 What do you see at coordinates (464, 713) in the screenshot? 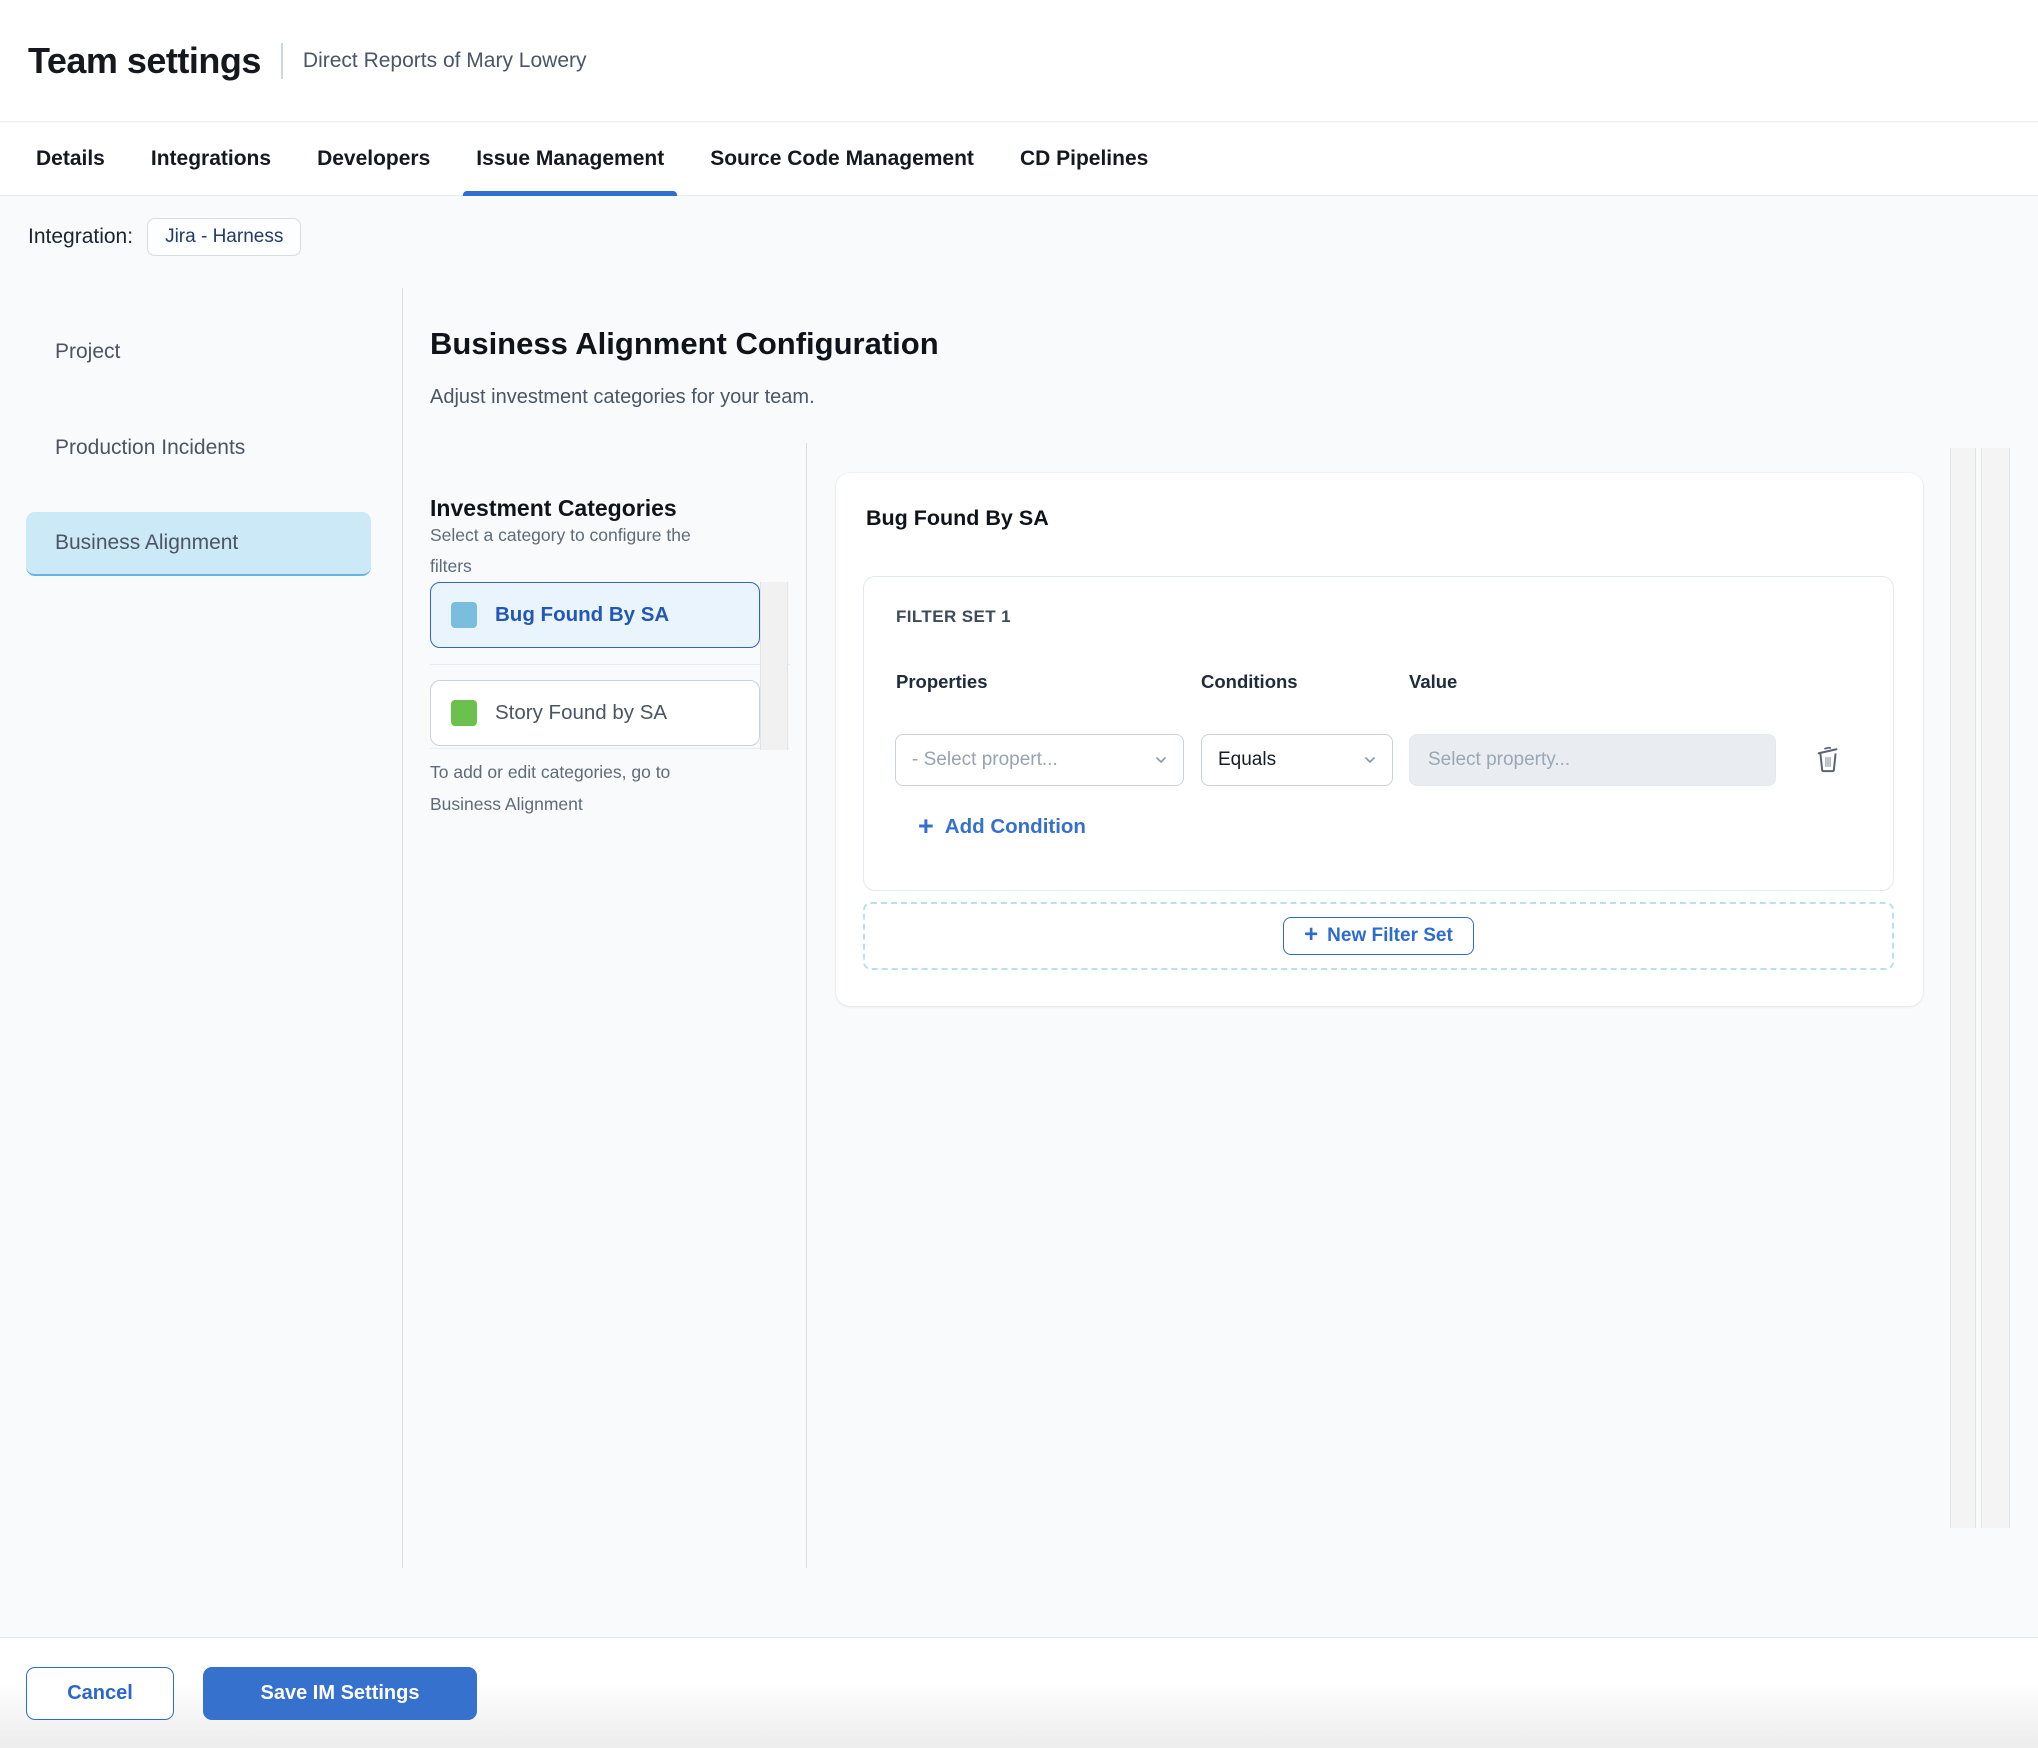
I see `category-color-swatch-green` at bounding box center [464, 713].